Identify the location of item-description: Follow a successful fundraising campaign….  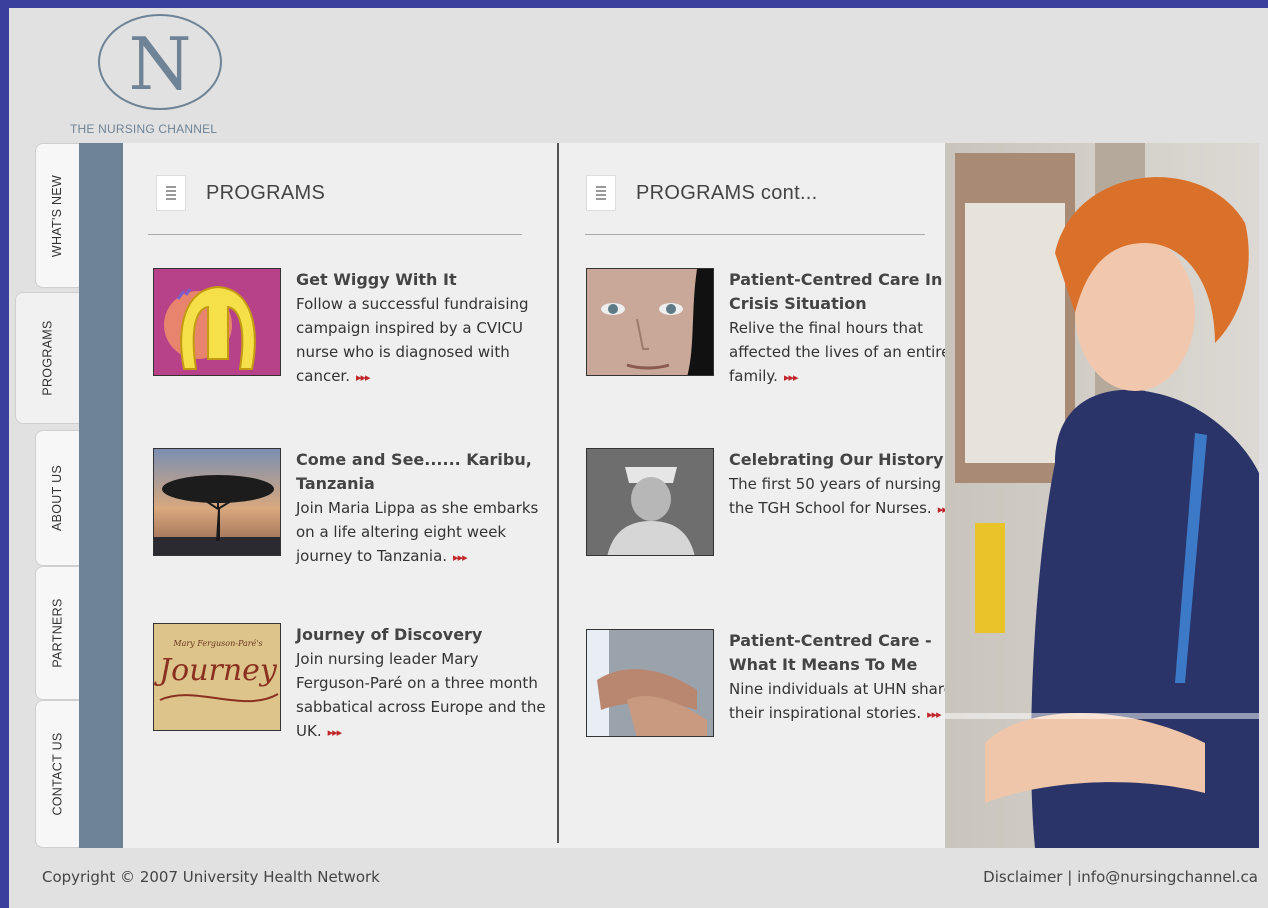
(412, 340).